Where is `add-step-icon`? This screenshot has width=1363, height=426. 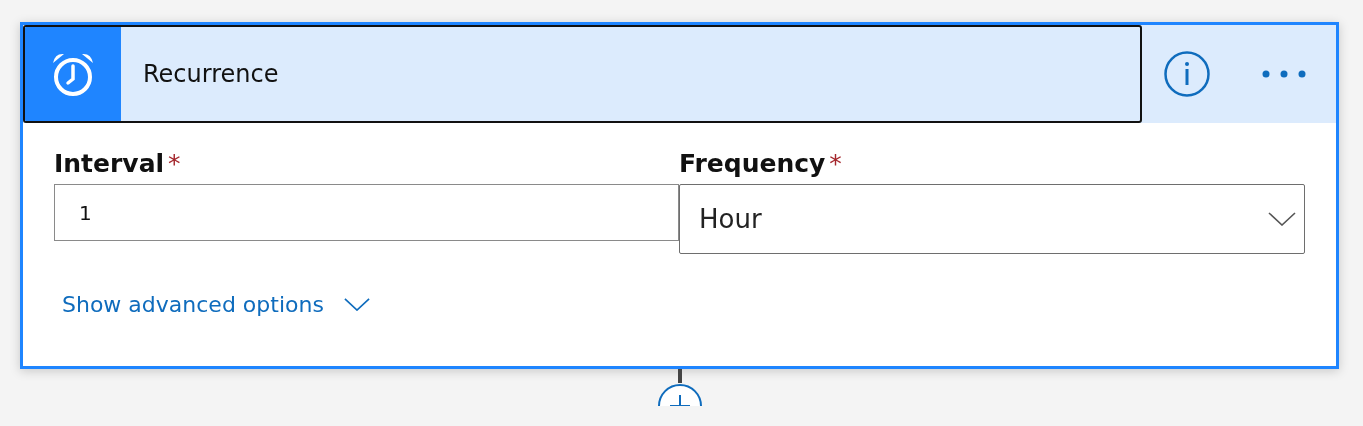
add-step-icon is located at coordinates (680, 394).